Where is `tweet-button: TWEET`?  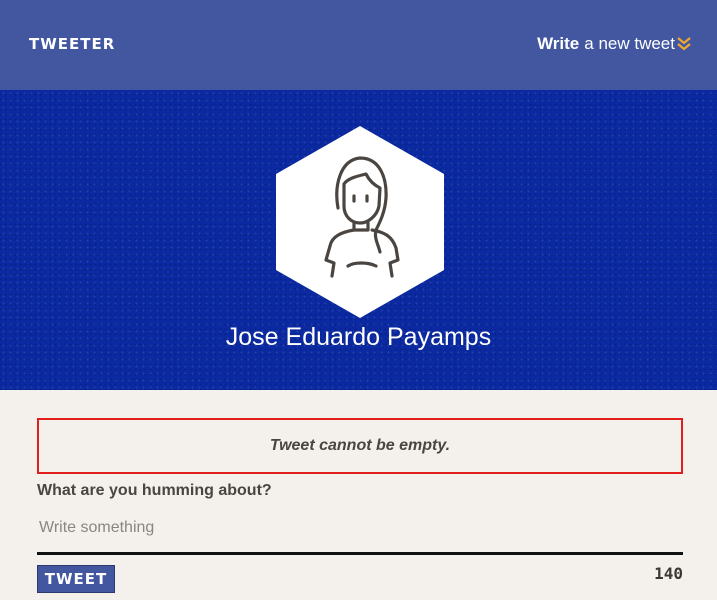
tweet-button: TWEET is located at coordinates (76, 579).